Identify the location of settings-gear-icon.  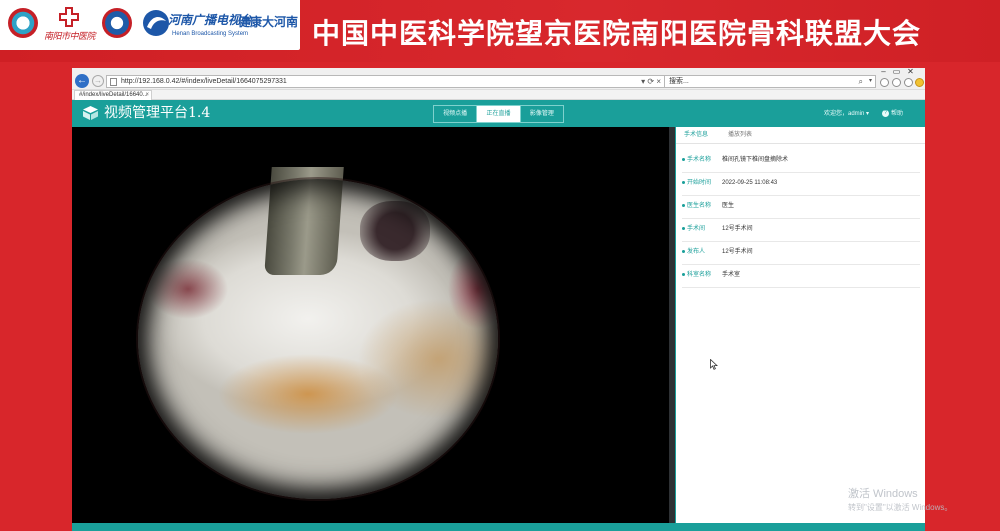
(908, 82).